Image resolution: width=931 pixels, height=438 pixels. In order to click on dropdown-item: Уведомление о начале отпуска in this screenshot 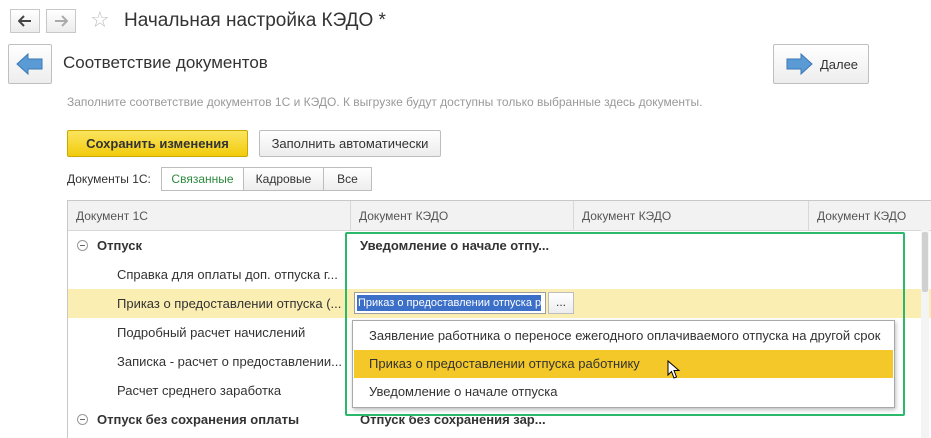, I will do `click(623, 392)`.